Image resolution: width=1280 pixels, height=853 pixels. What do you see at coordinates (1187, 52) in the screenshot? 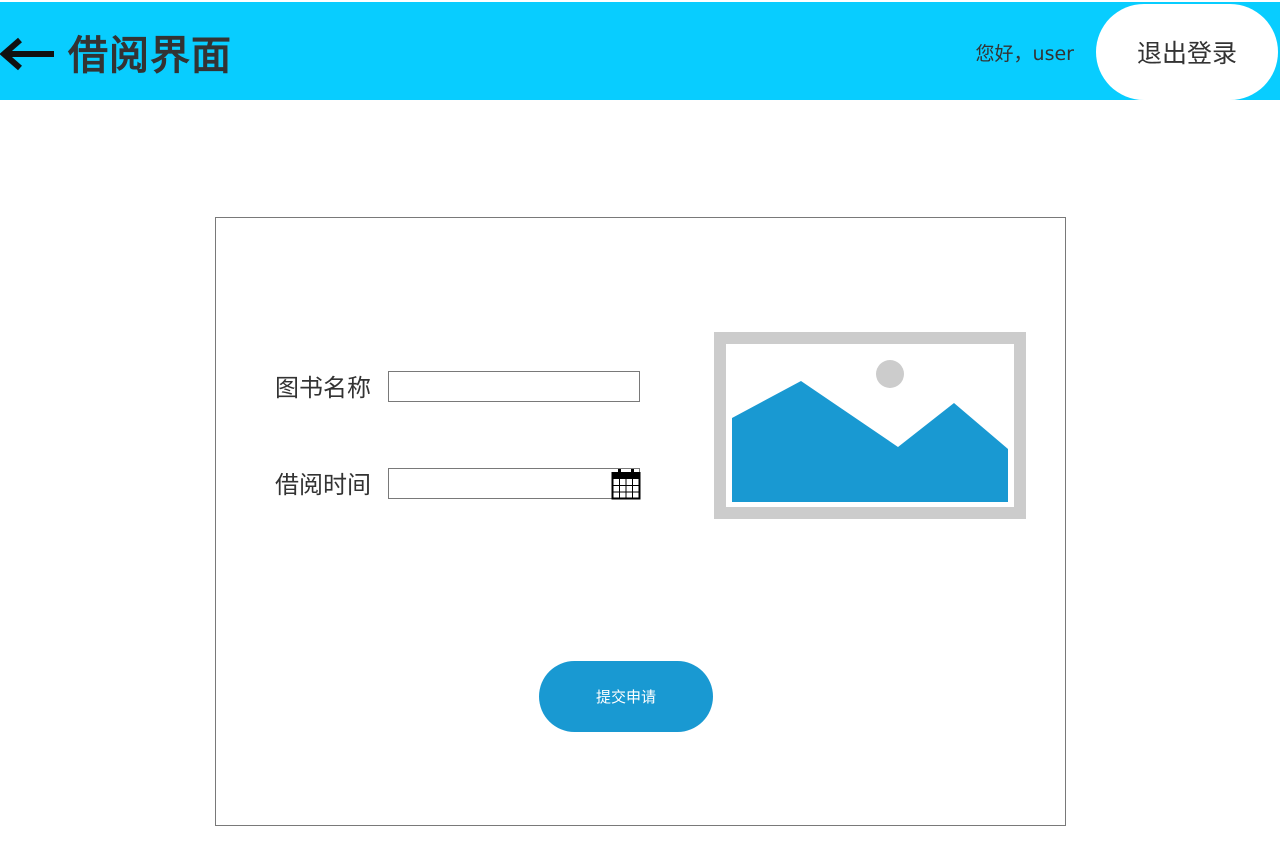
I see `logout-button: 退出登录` at bounding box center [1187, 52].